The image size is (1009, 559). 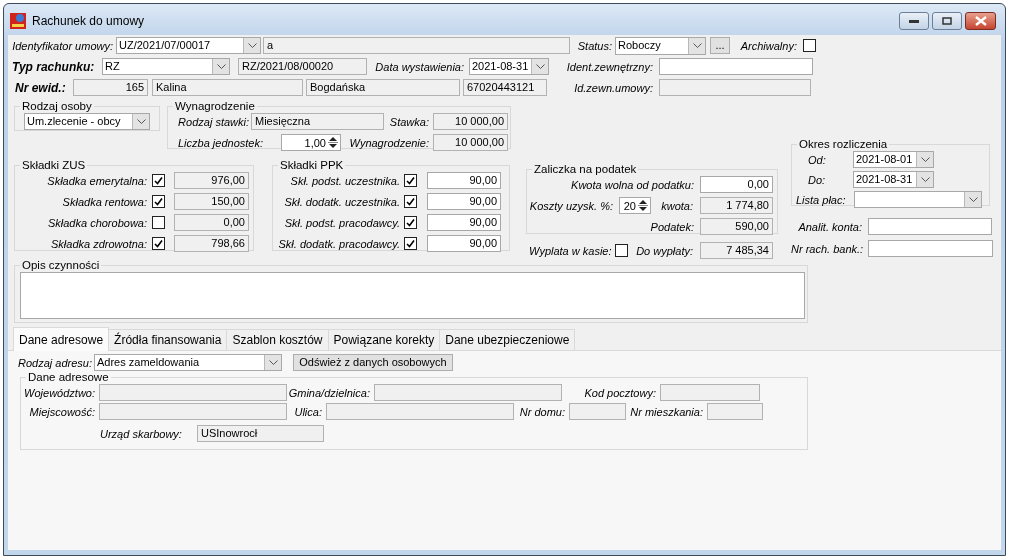 I want to click on dropdown: Um.zlecenie - obcy, so click(x=87, y=121).